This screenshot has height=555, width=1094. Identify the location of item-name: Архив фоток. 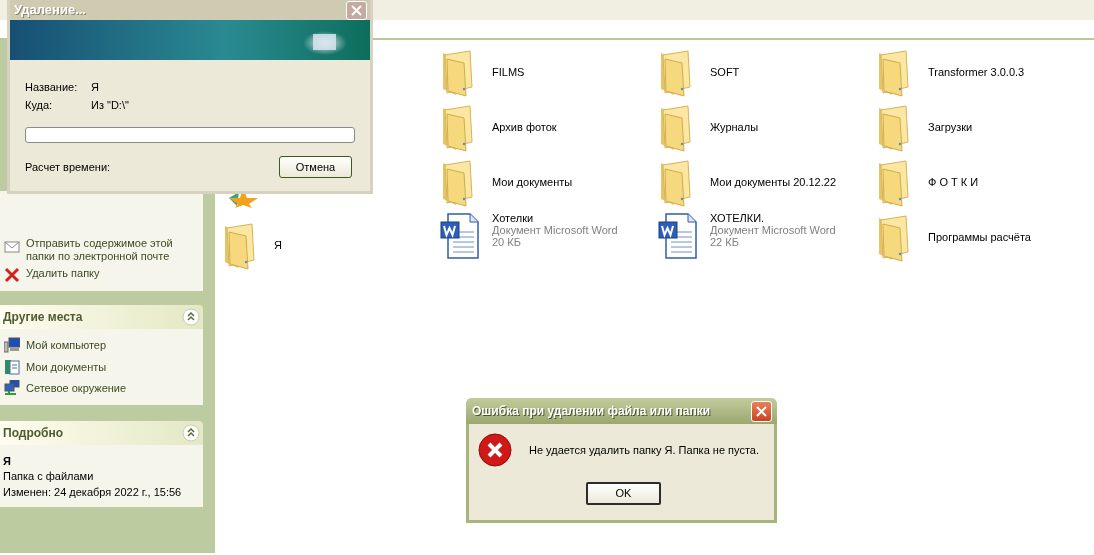
(524, 127).